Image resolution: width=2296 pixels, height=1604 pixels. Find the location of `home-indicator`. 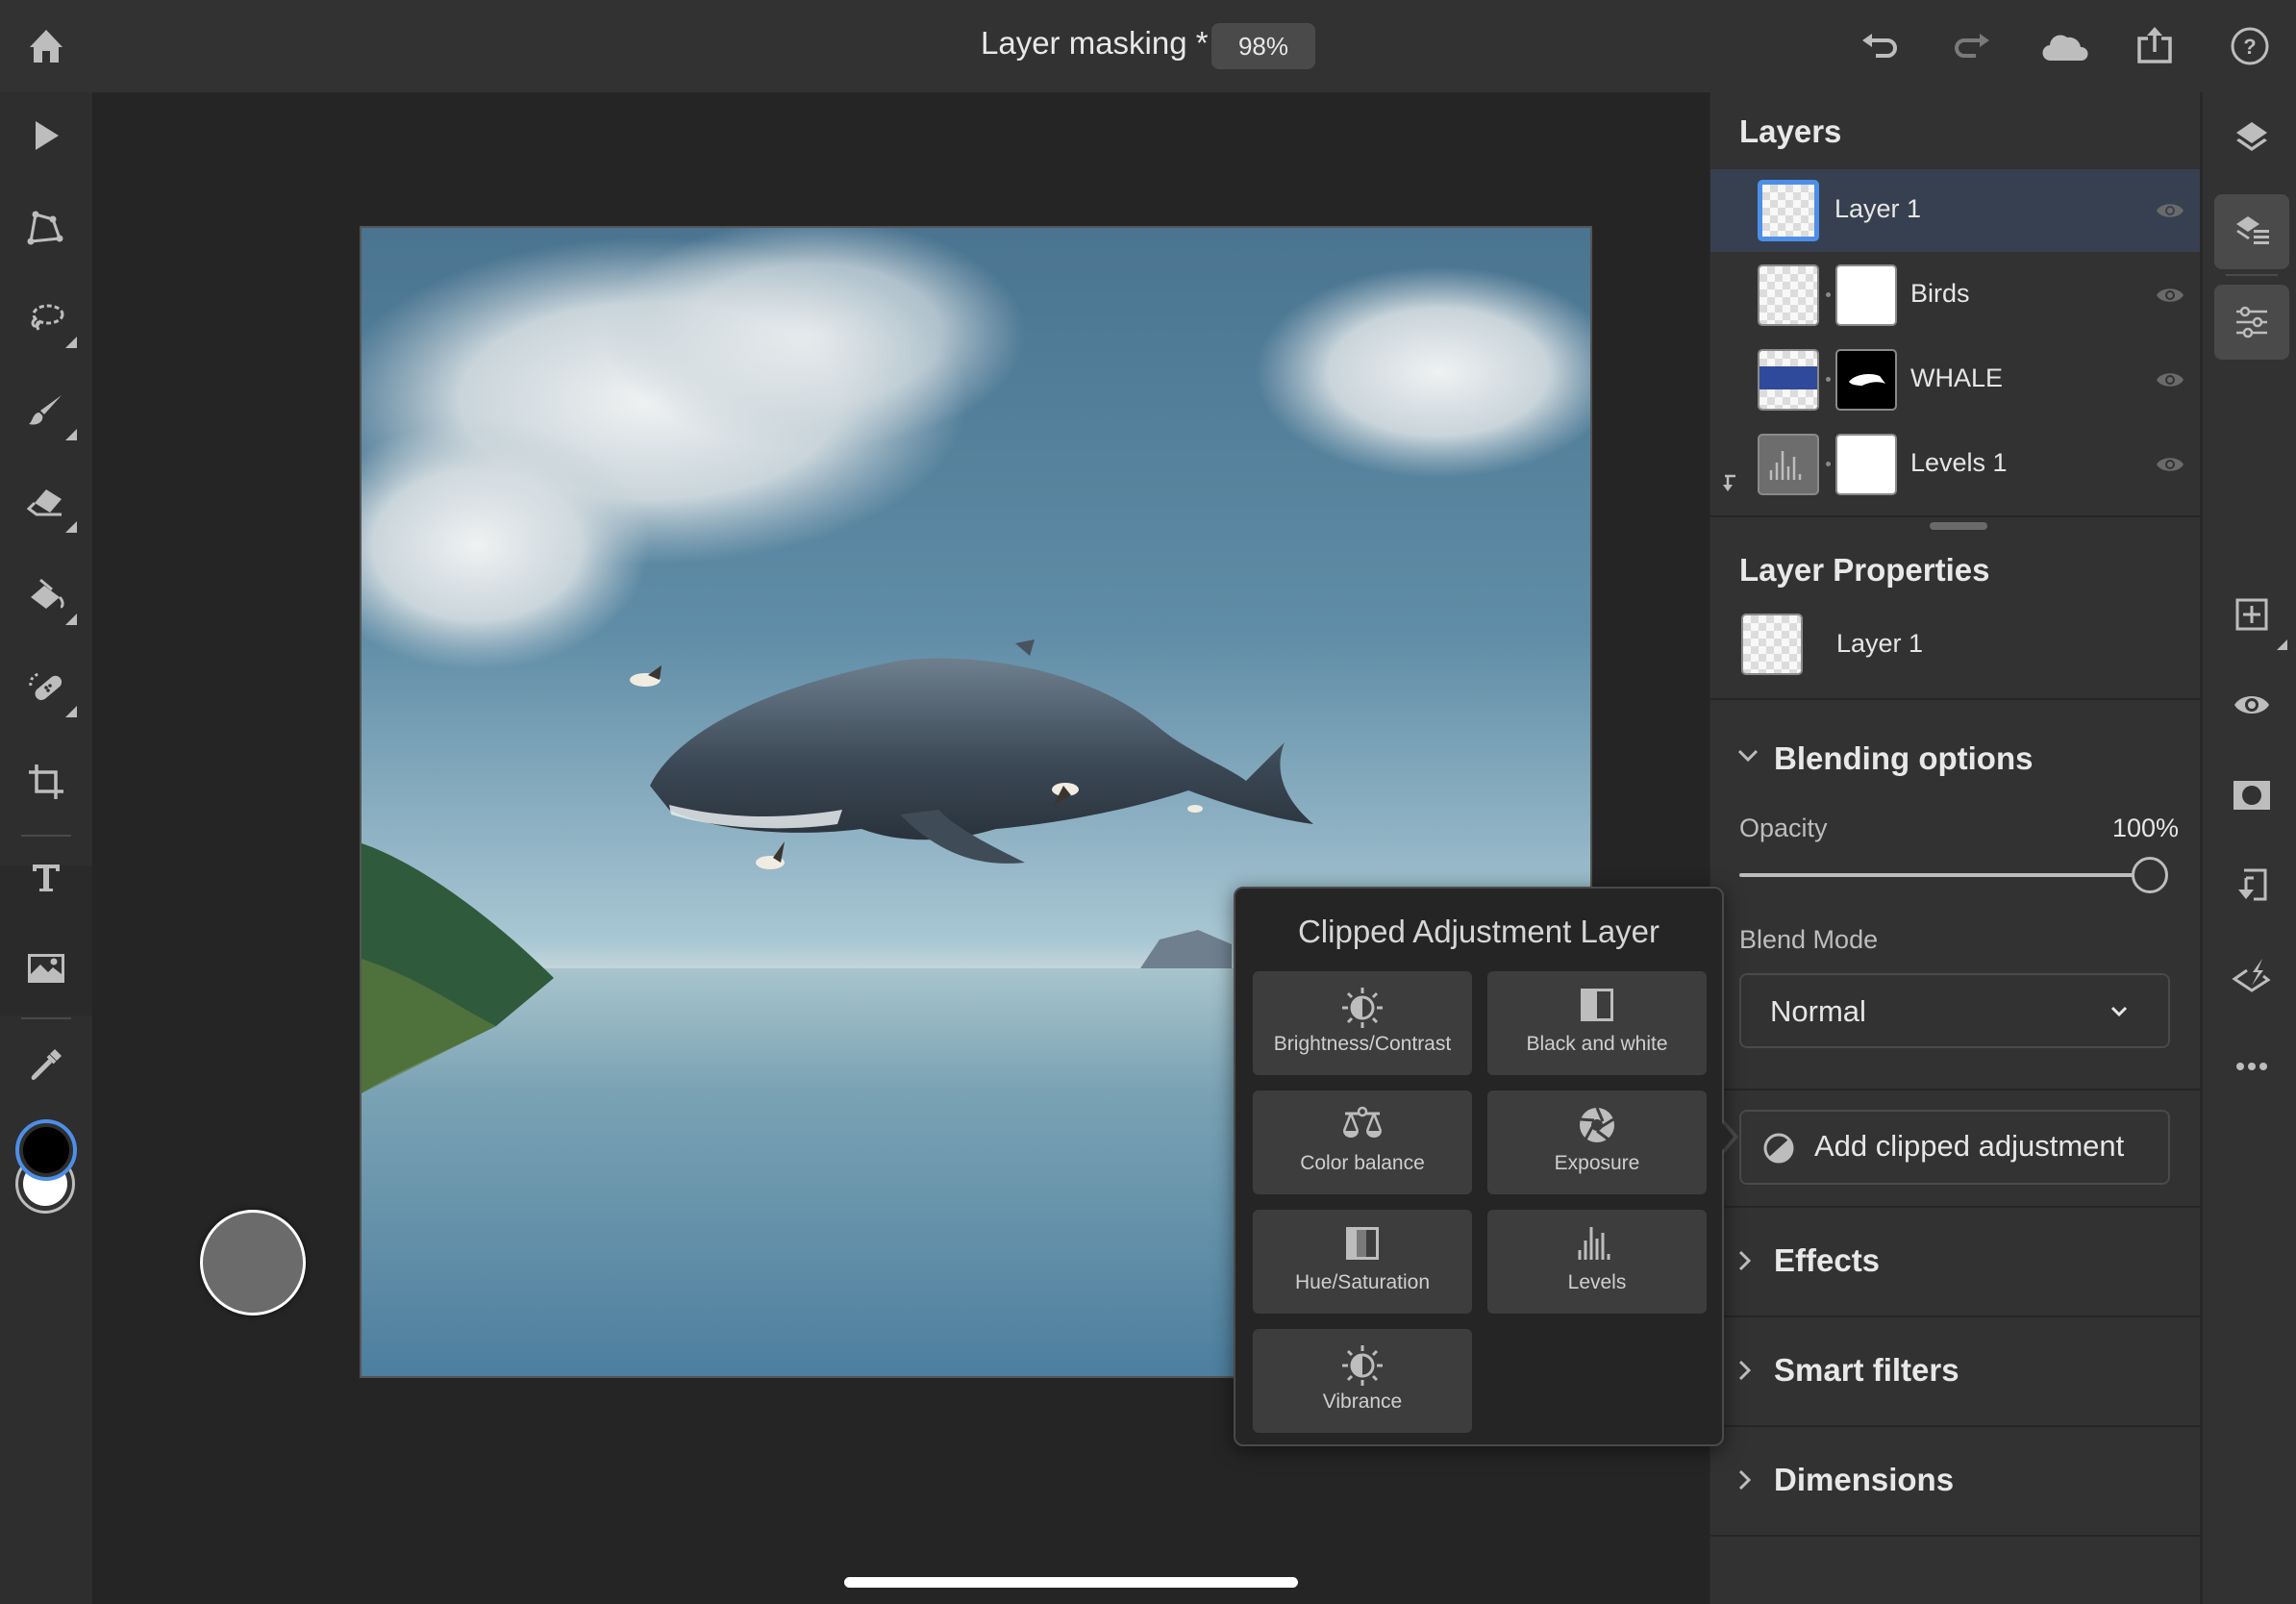

home-indicator is located at coordinates (1071, 1582).